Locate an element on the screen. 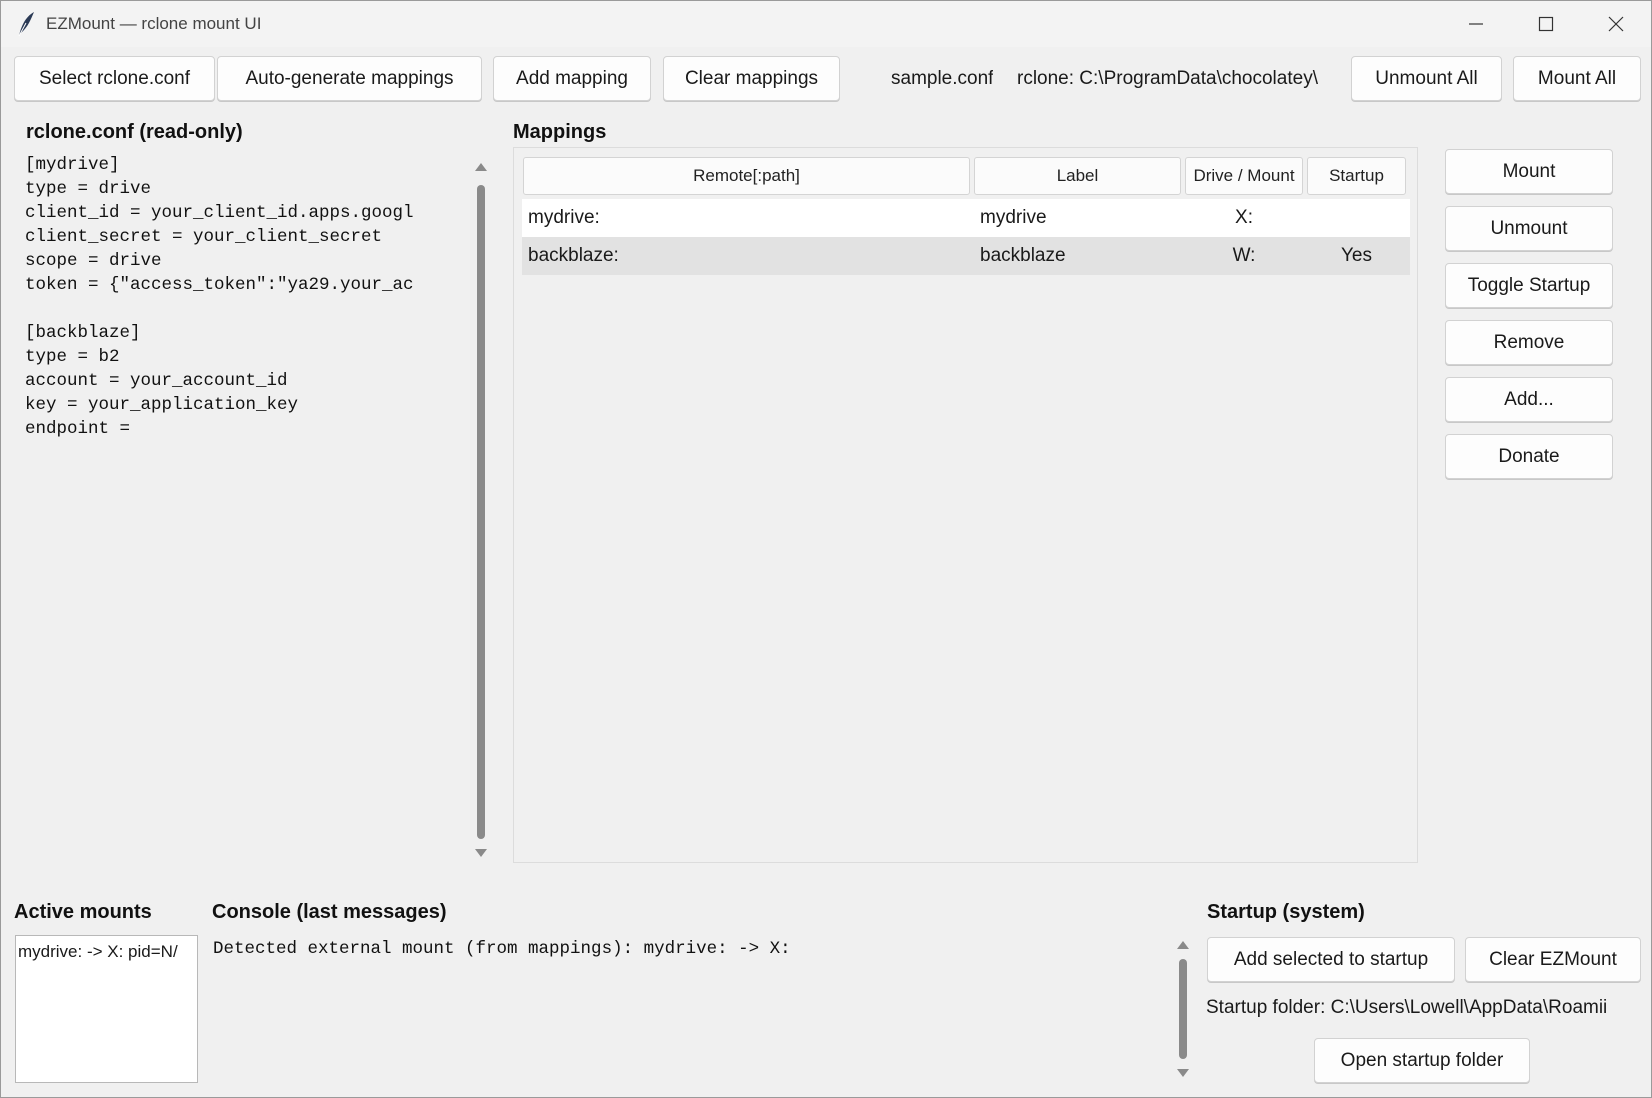  donate-button: Donate is located at coordinates (1529, 456).